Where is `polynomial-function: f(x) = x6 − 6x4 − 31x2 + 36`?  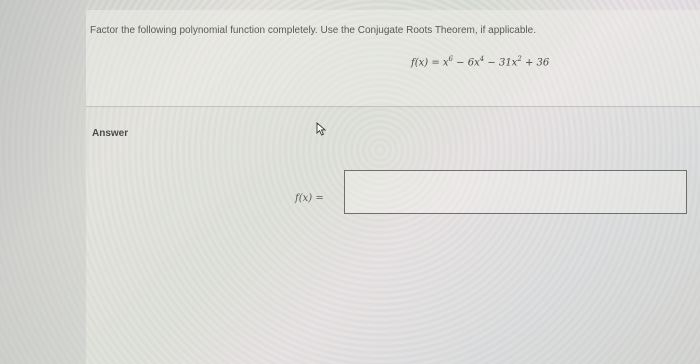
polynomial-function: f(x) = x6 − 6x4 − 31x2 + 36 is located at coordinates (480, 61).